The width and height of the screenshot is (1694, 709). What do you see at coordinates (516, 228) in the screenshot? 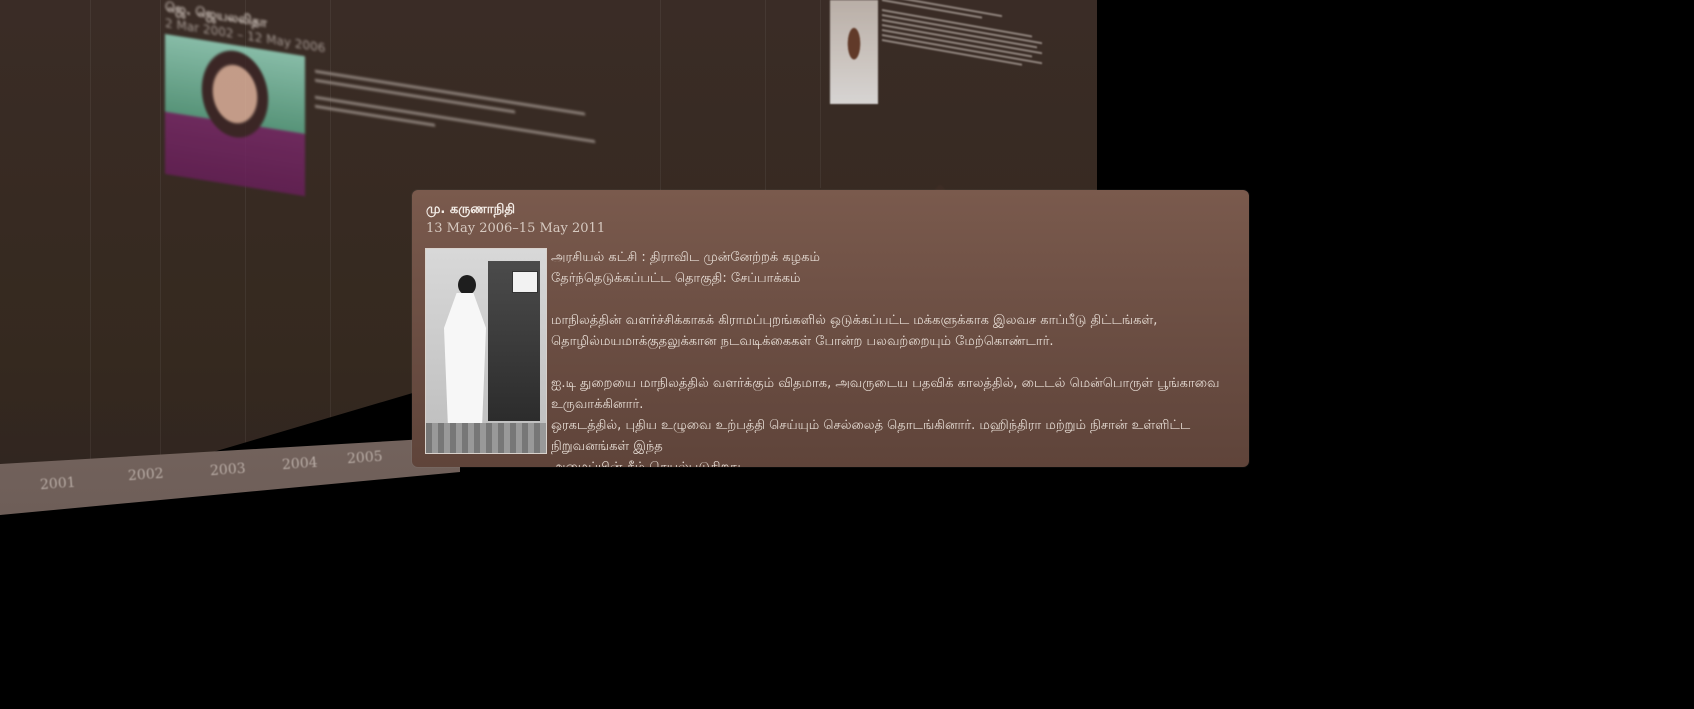
I see `entry-dates: 13 May 2006–15 May 2011` at bounding box center [516, 228].